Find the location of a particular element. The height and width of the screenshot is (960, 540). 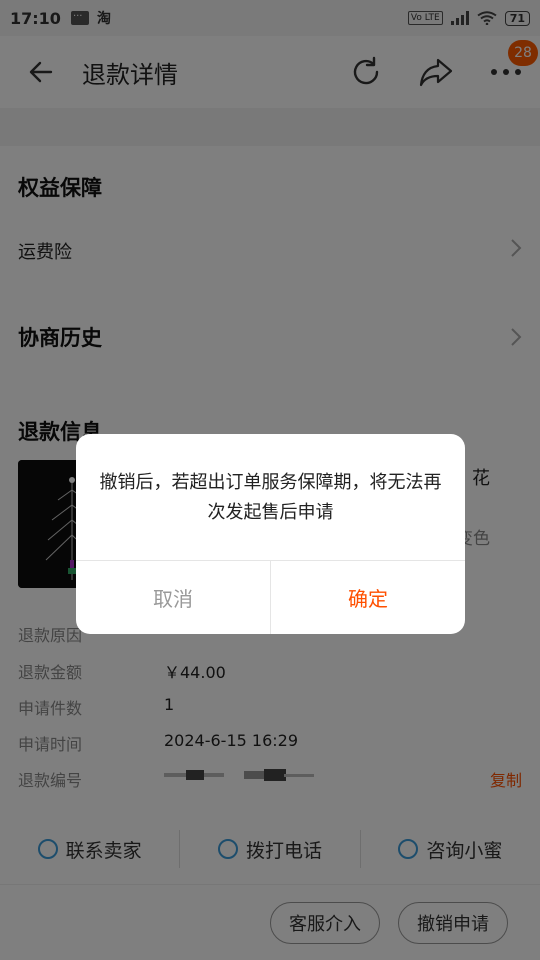

dialog-confirm-button: 确定 is located at coordinates (368, 597).